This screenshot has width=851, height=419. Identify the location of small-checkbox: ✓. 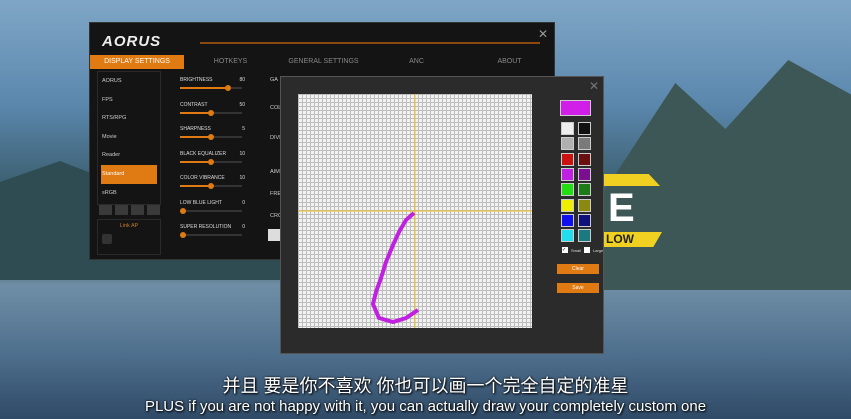
(565, 250).